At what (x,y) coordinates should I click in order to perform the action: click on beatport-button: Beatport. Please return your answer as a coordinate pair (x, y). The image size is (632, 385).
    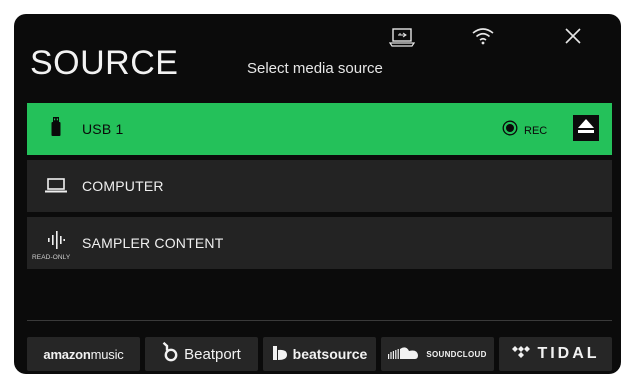
    Looking at the image, I should click on (201, 354).